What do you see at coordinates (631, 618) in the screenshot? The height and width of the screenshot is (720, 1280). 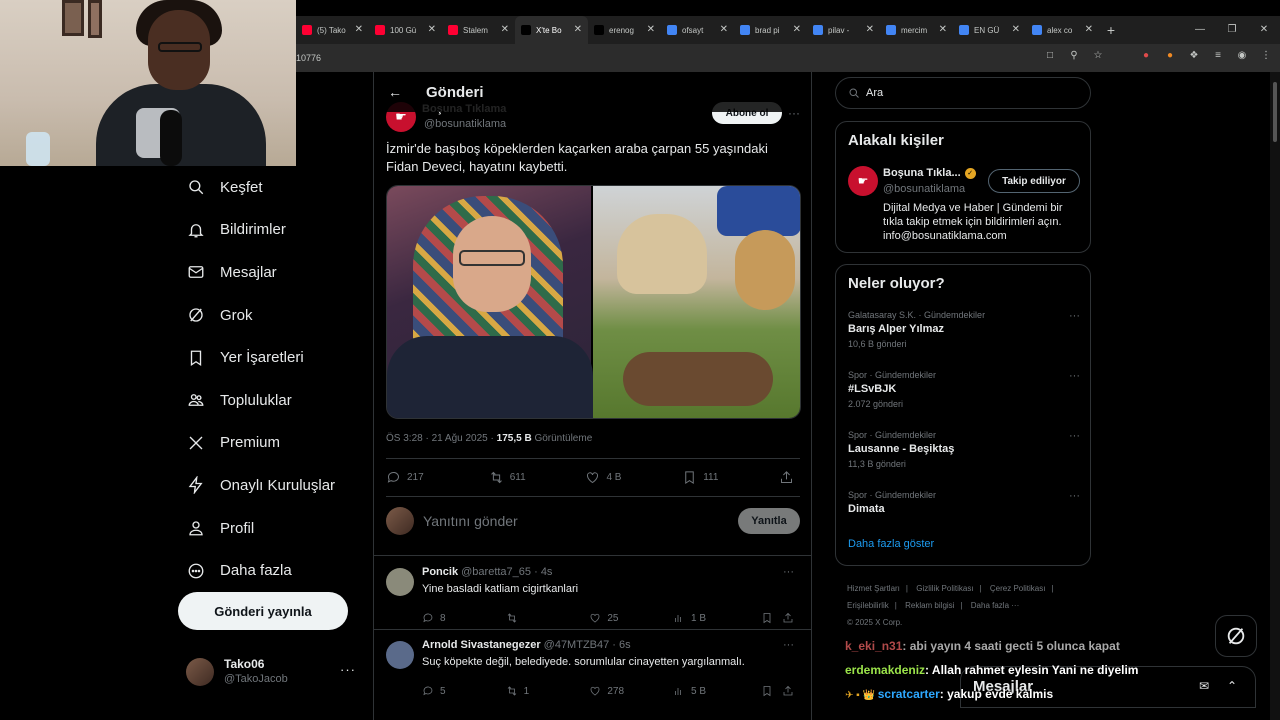 I see `like-action: 25` at bounding box center [631, 618].